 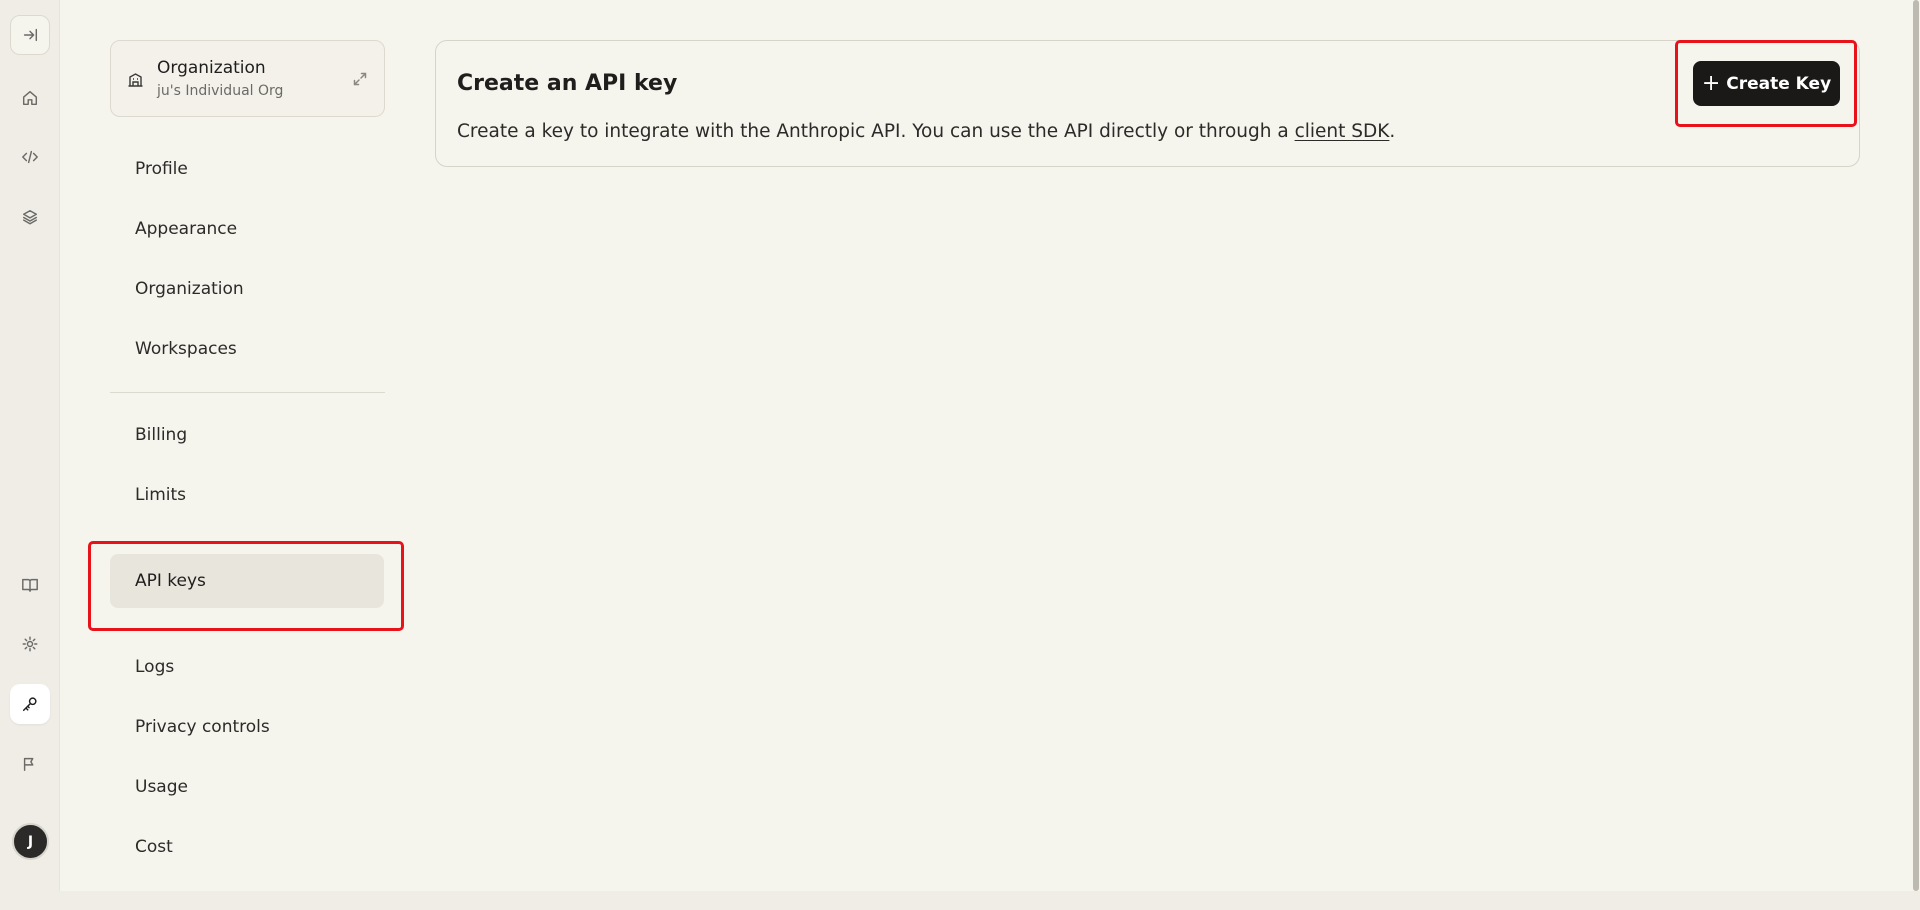 I want to click on nav-item-billing: Billing, so click(x=247, y=435).